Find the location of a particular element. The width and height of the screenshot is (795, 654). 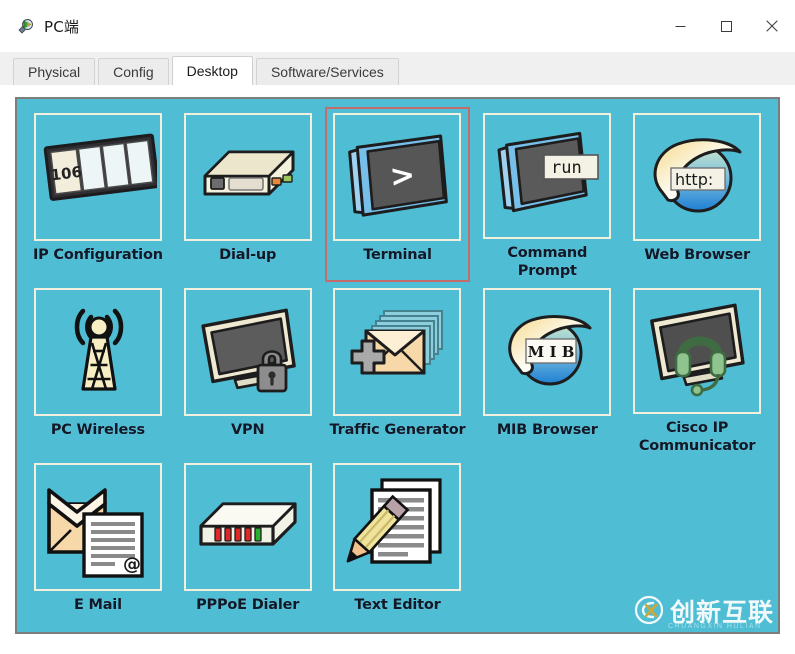

terminal-badge: > is located at coordinates (403, 175).